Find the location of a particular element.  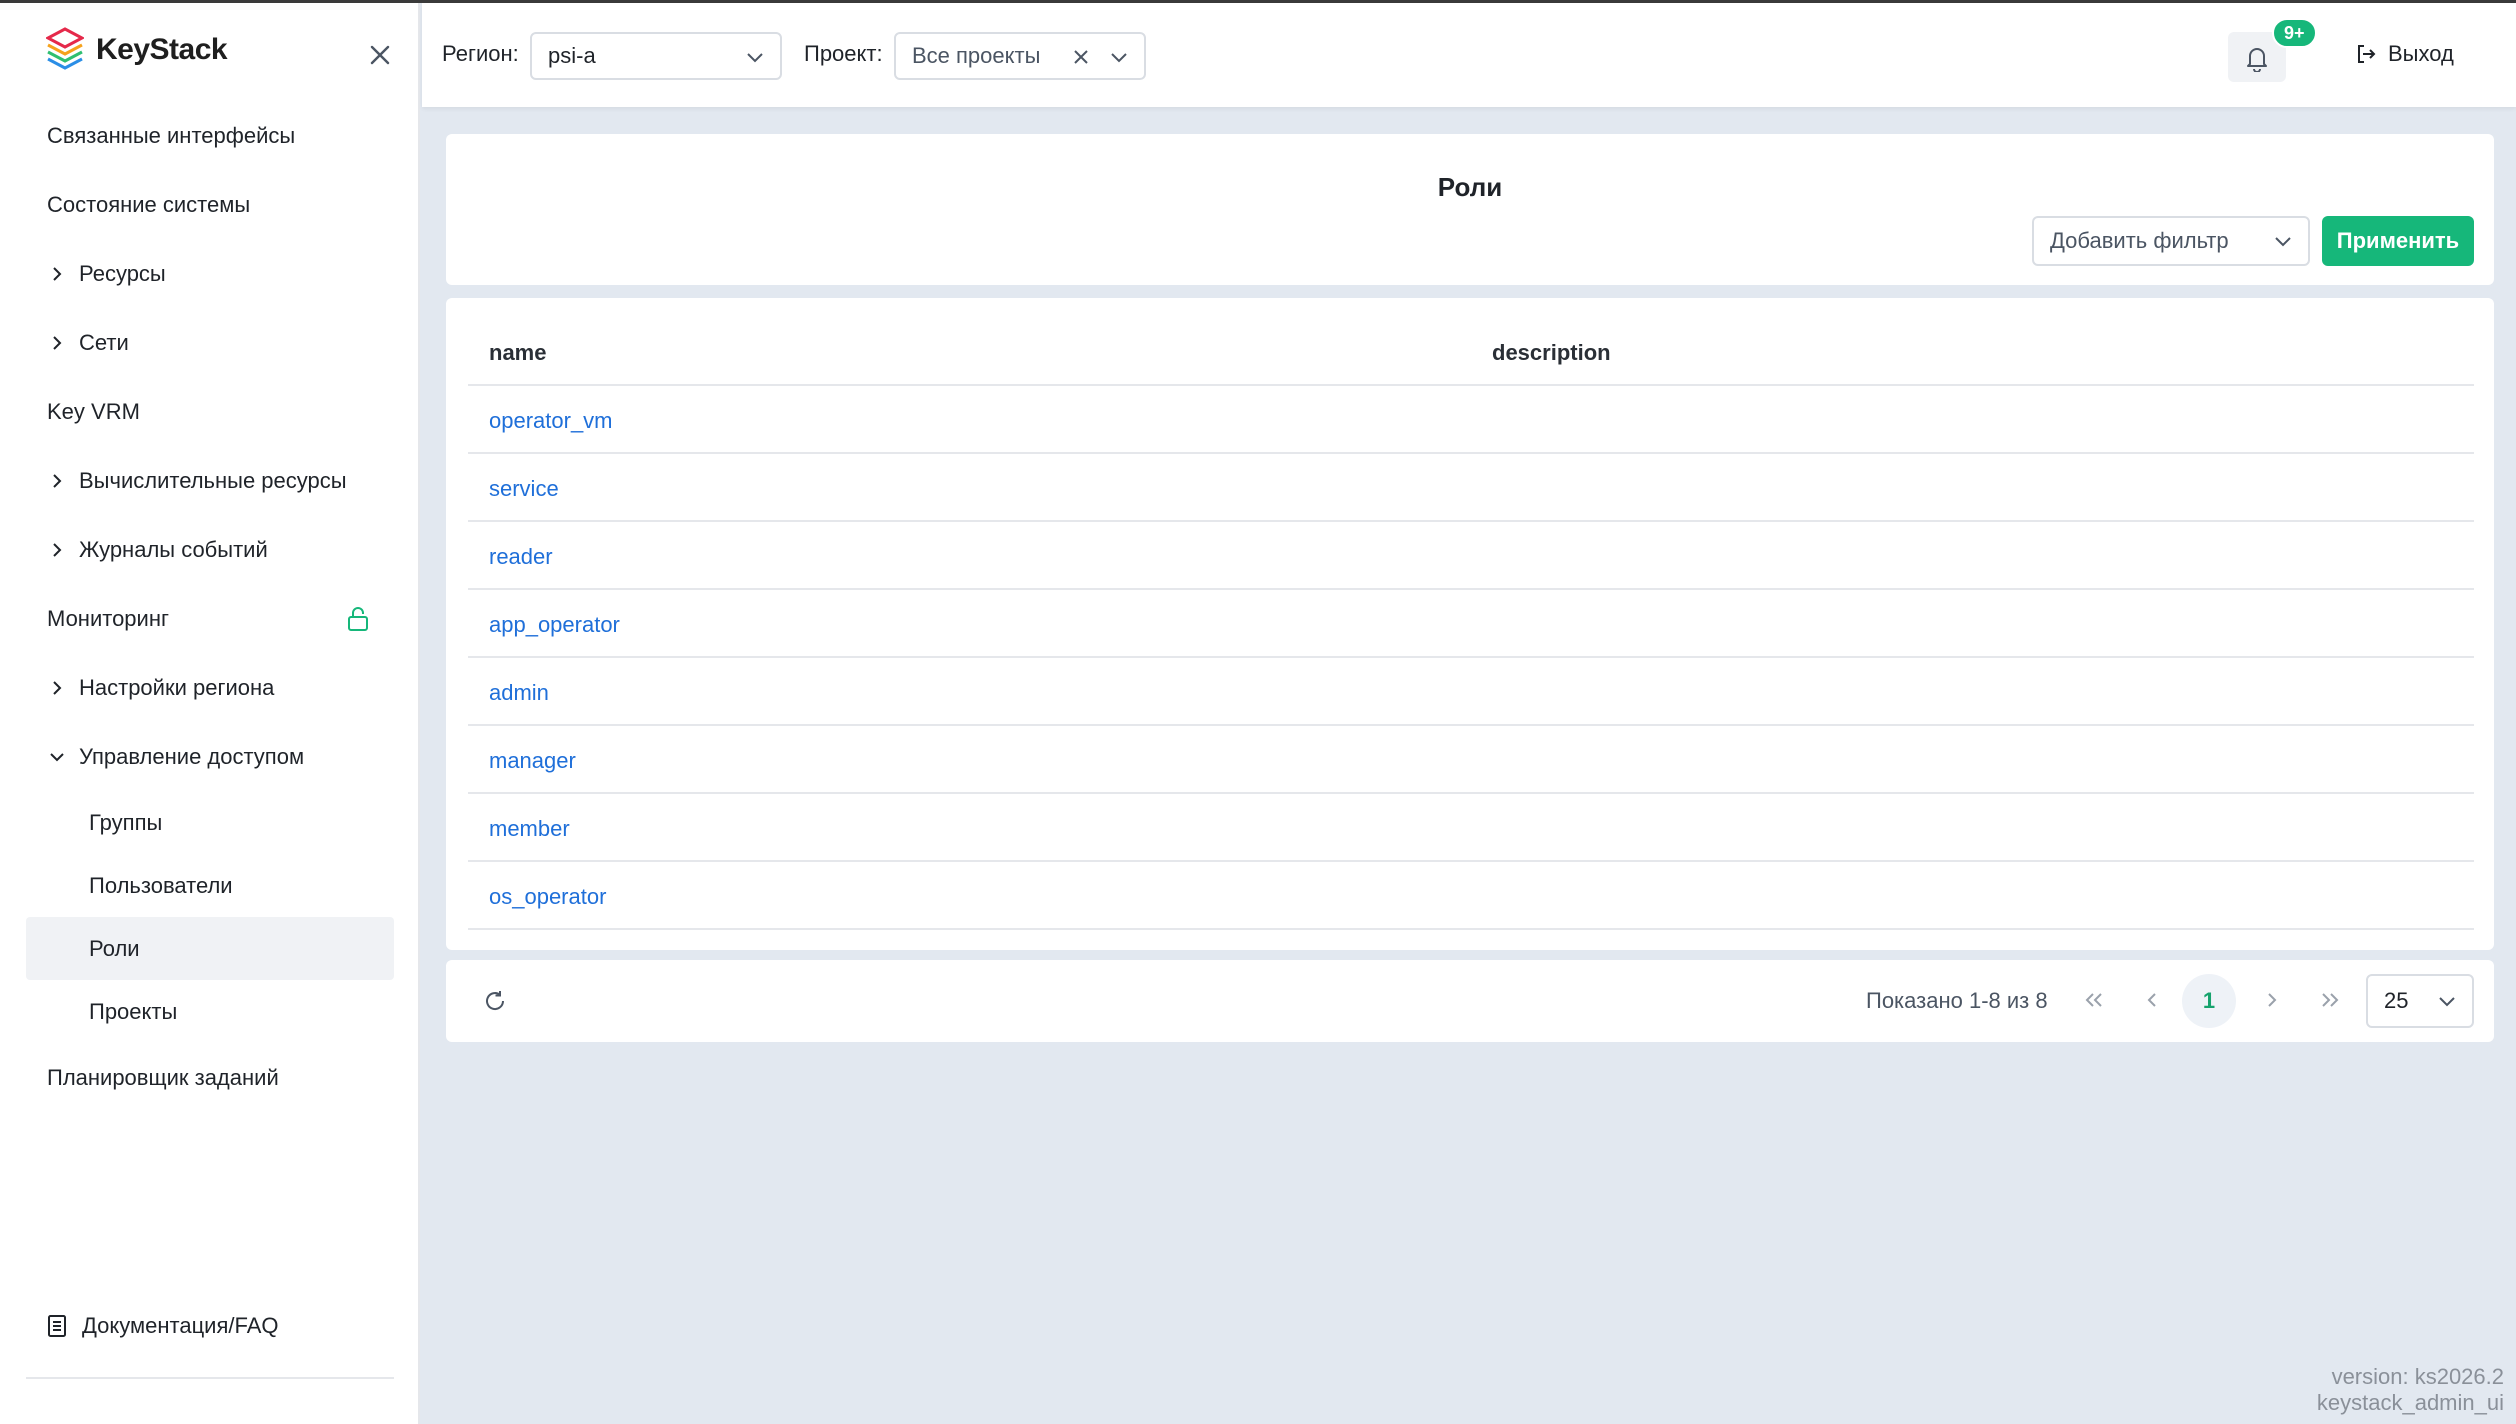

sidebar-item-system-status: Состояние системы is located at coordinates (210, 204).